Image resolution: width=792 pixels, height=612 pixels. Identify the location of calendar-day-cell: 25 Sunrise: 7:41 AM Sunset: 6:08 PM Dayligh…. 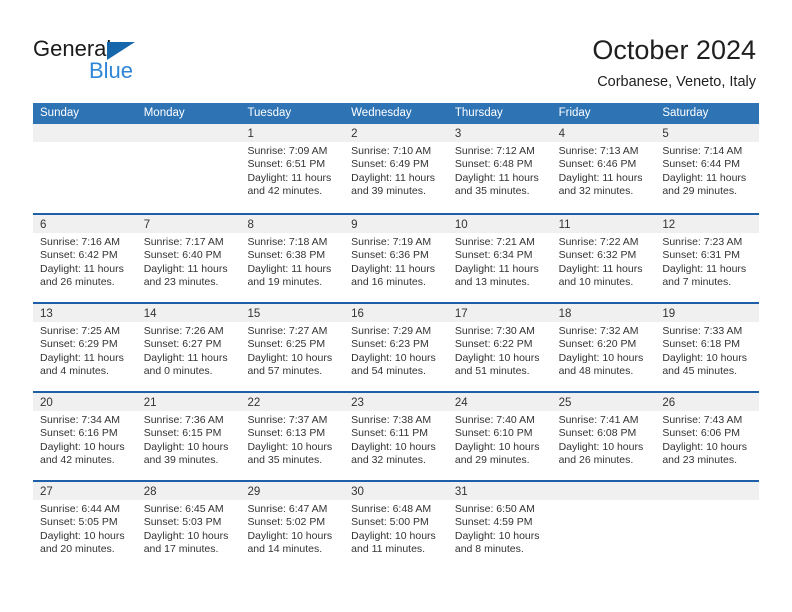
(603, 436).